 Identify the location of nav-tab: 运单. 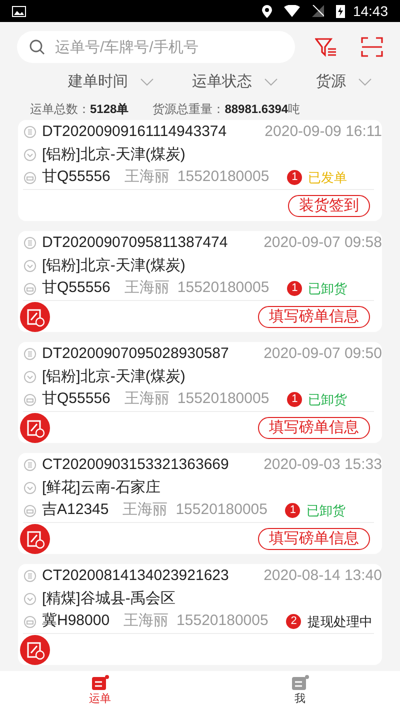
(100, 691).